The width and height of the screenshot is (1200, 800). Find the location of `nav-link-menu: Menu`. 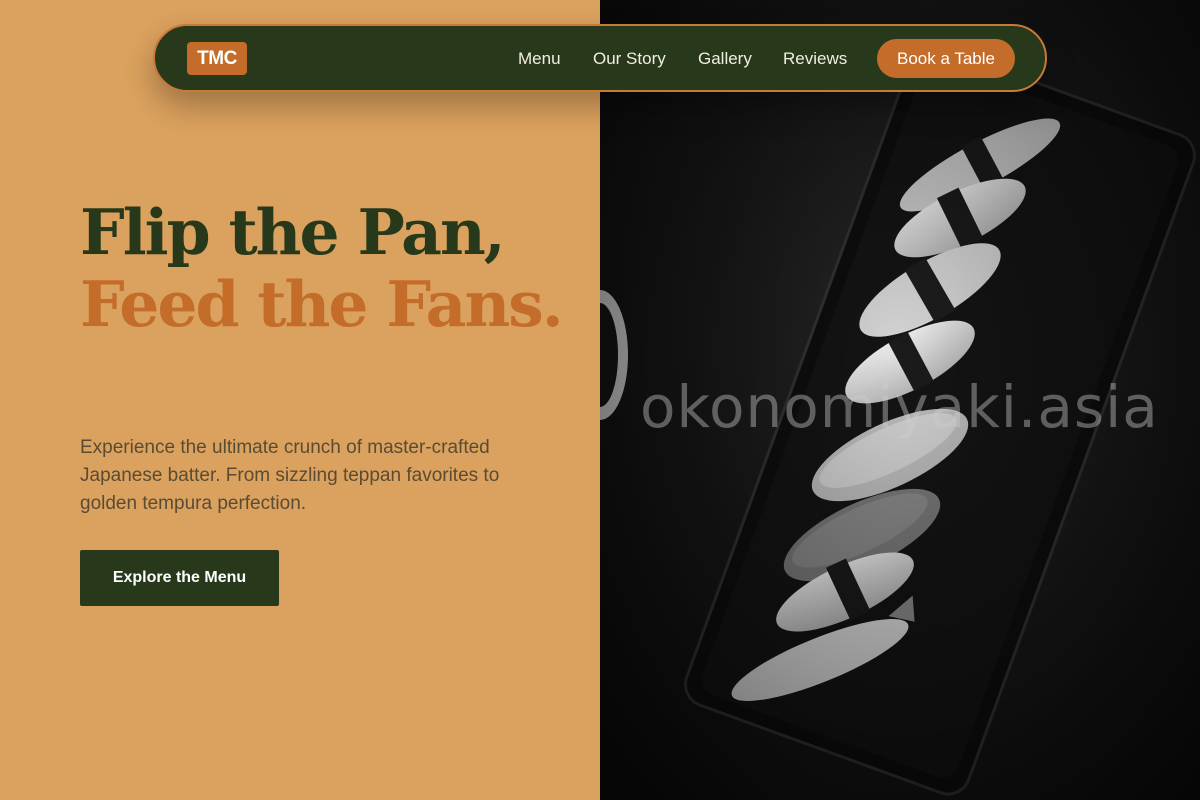

nav-link-menu: Menu is located at coordinates (539, 59).